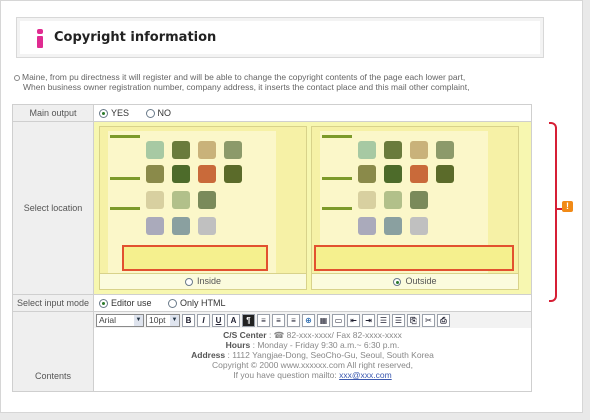 This screenshot has width=590, height=420. Describe the element at coordinates (209, 281) in the screenshot. I see `location-inside-label: Inside` at that location.